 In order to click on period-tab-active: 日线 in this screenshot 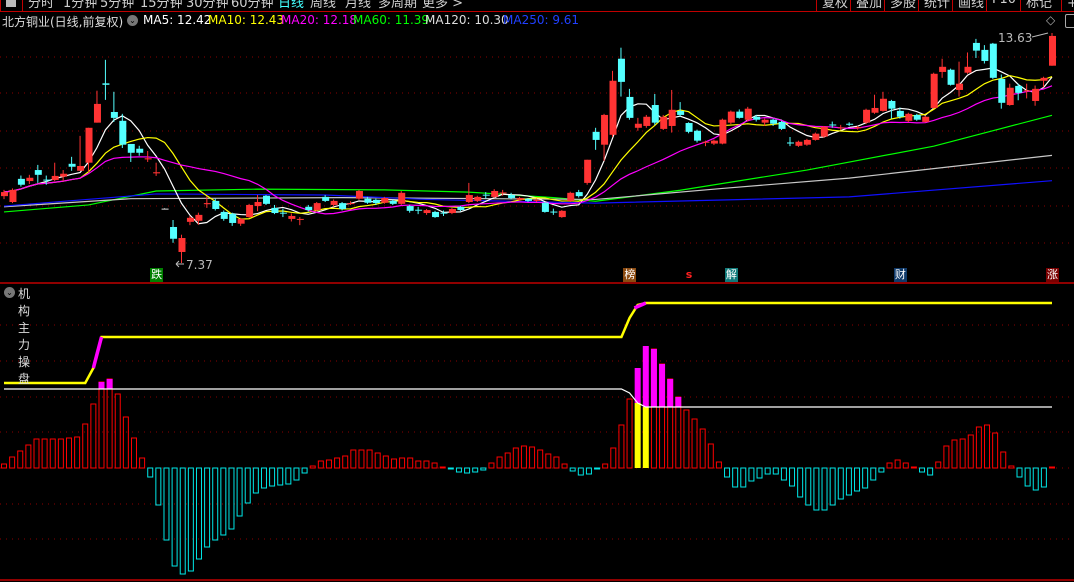, I will do `click(291, 5)`.